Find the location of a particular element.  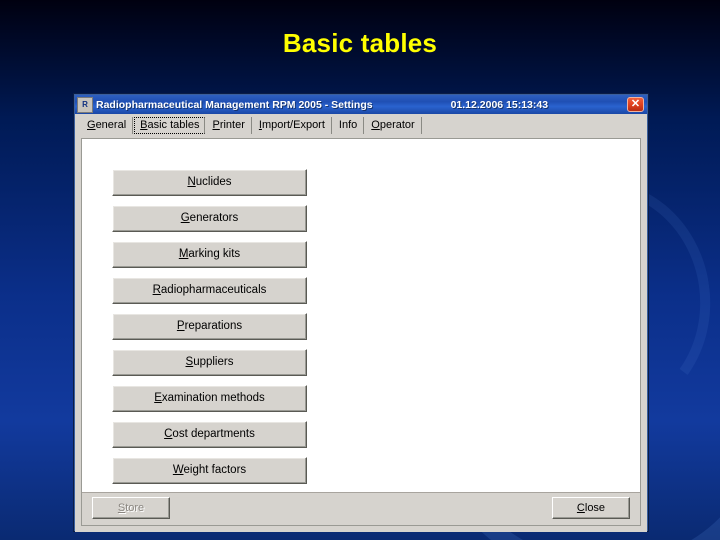

tab-general-label: eneral is located at coordinates (111, 125).